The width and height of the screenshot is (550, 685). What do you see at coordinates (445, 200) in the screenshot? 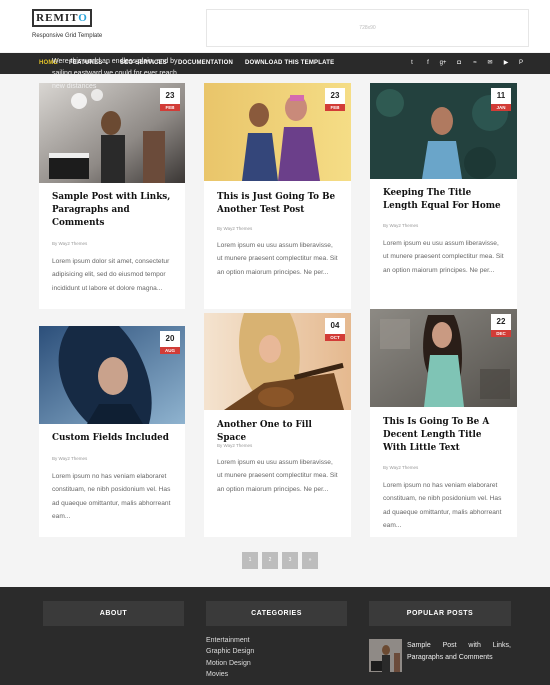
I see `post-title: Keeping The Title Length Equal For Home` at bounding box center [445, 200].